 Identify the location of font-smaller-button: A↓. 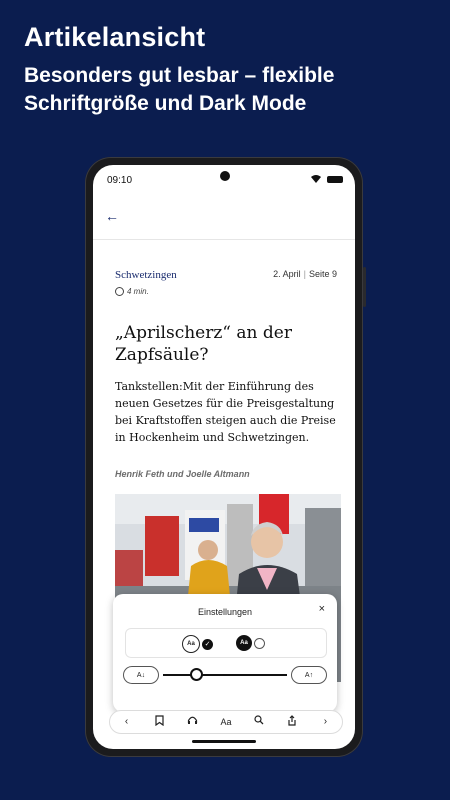
(141, 675).